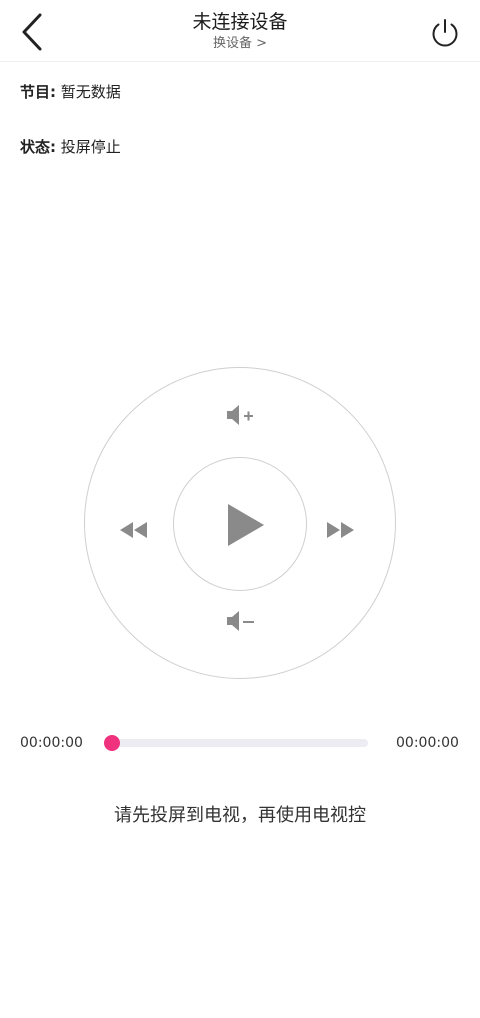  I want to click on switch-device-link: 换设备 >, so click(240, 43).